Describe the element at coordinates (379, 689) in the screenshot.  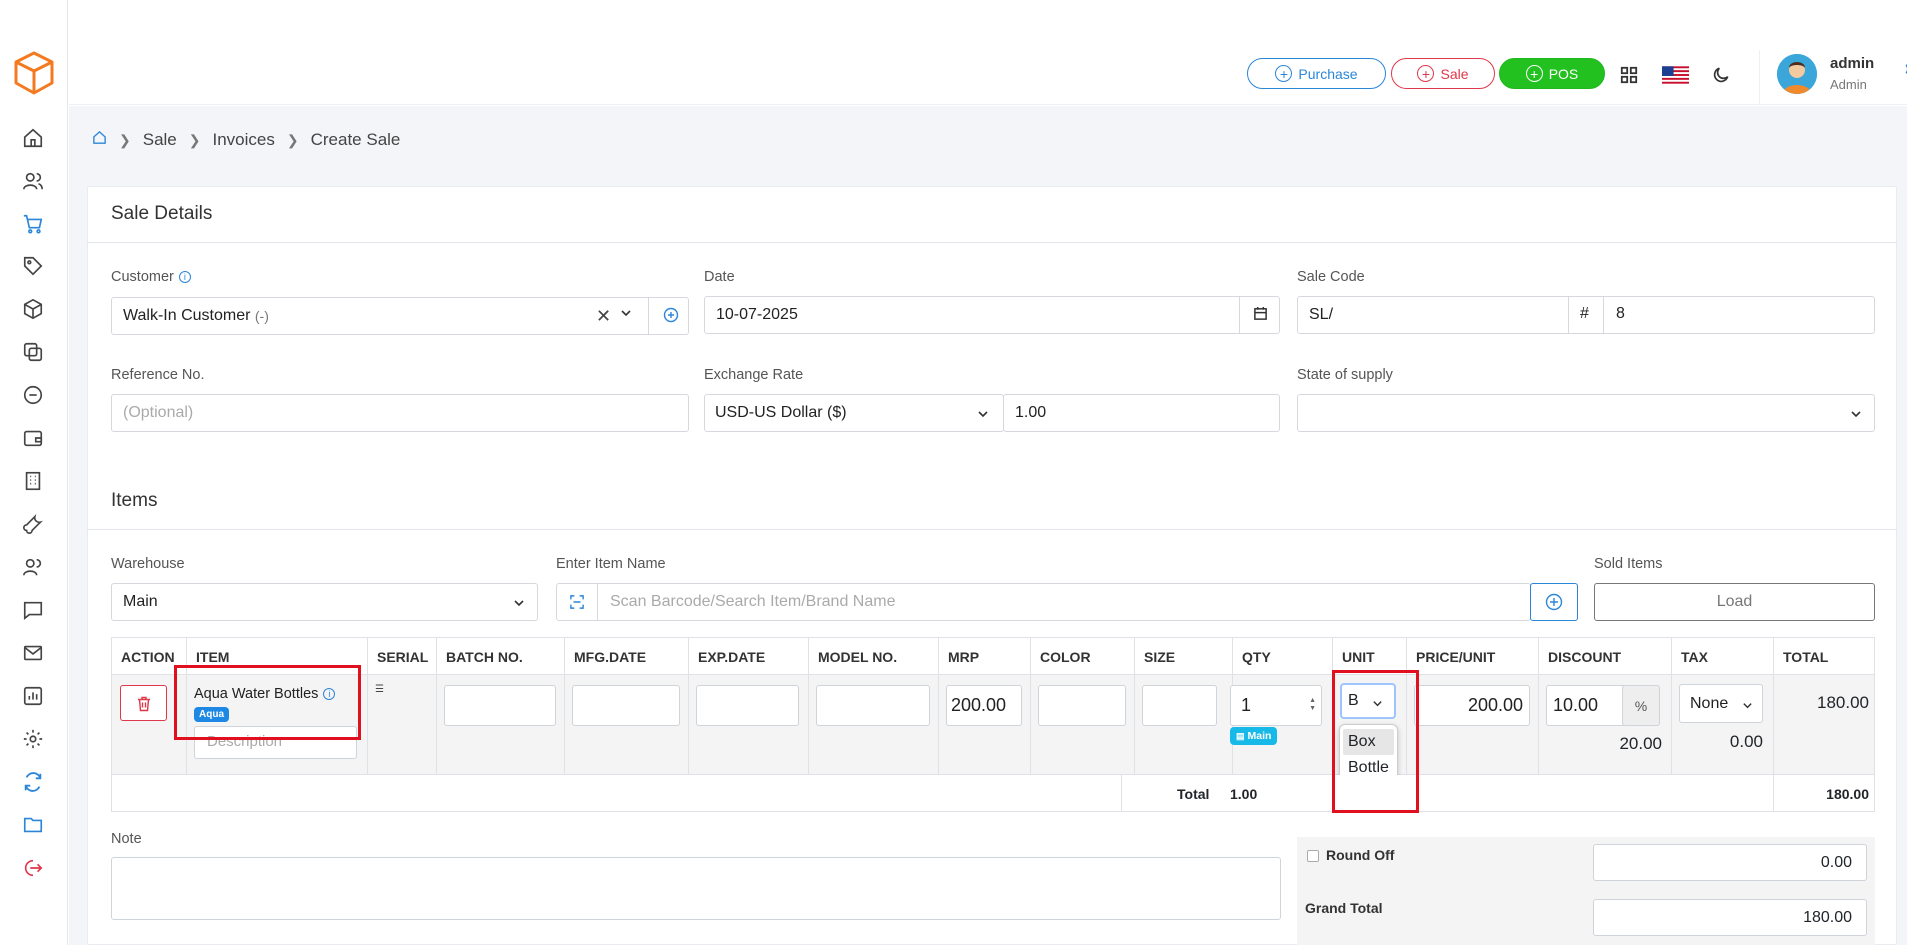
I see `serial-list-icon: ☰` at that location.